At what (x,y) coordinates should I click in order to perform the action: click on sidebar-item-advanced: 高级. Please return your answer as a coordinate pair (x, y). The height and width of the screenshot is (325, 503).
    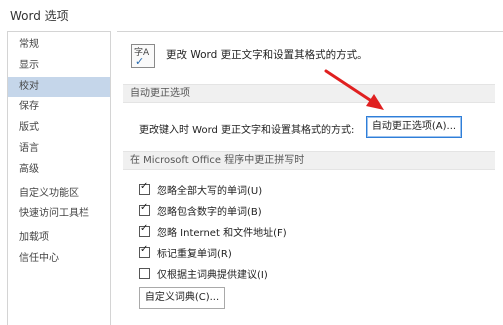
    Looking at the image, I should click on (59, 170).